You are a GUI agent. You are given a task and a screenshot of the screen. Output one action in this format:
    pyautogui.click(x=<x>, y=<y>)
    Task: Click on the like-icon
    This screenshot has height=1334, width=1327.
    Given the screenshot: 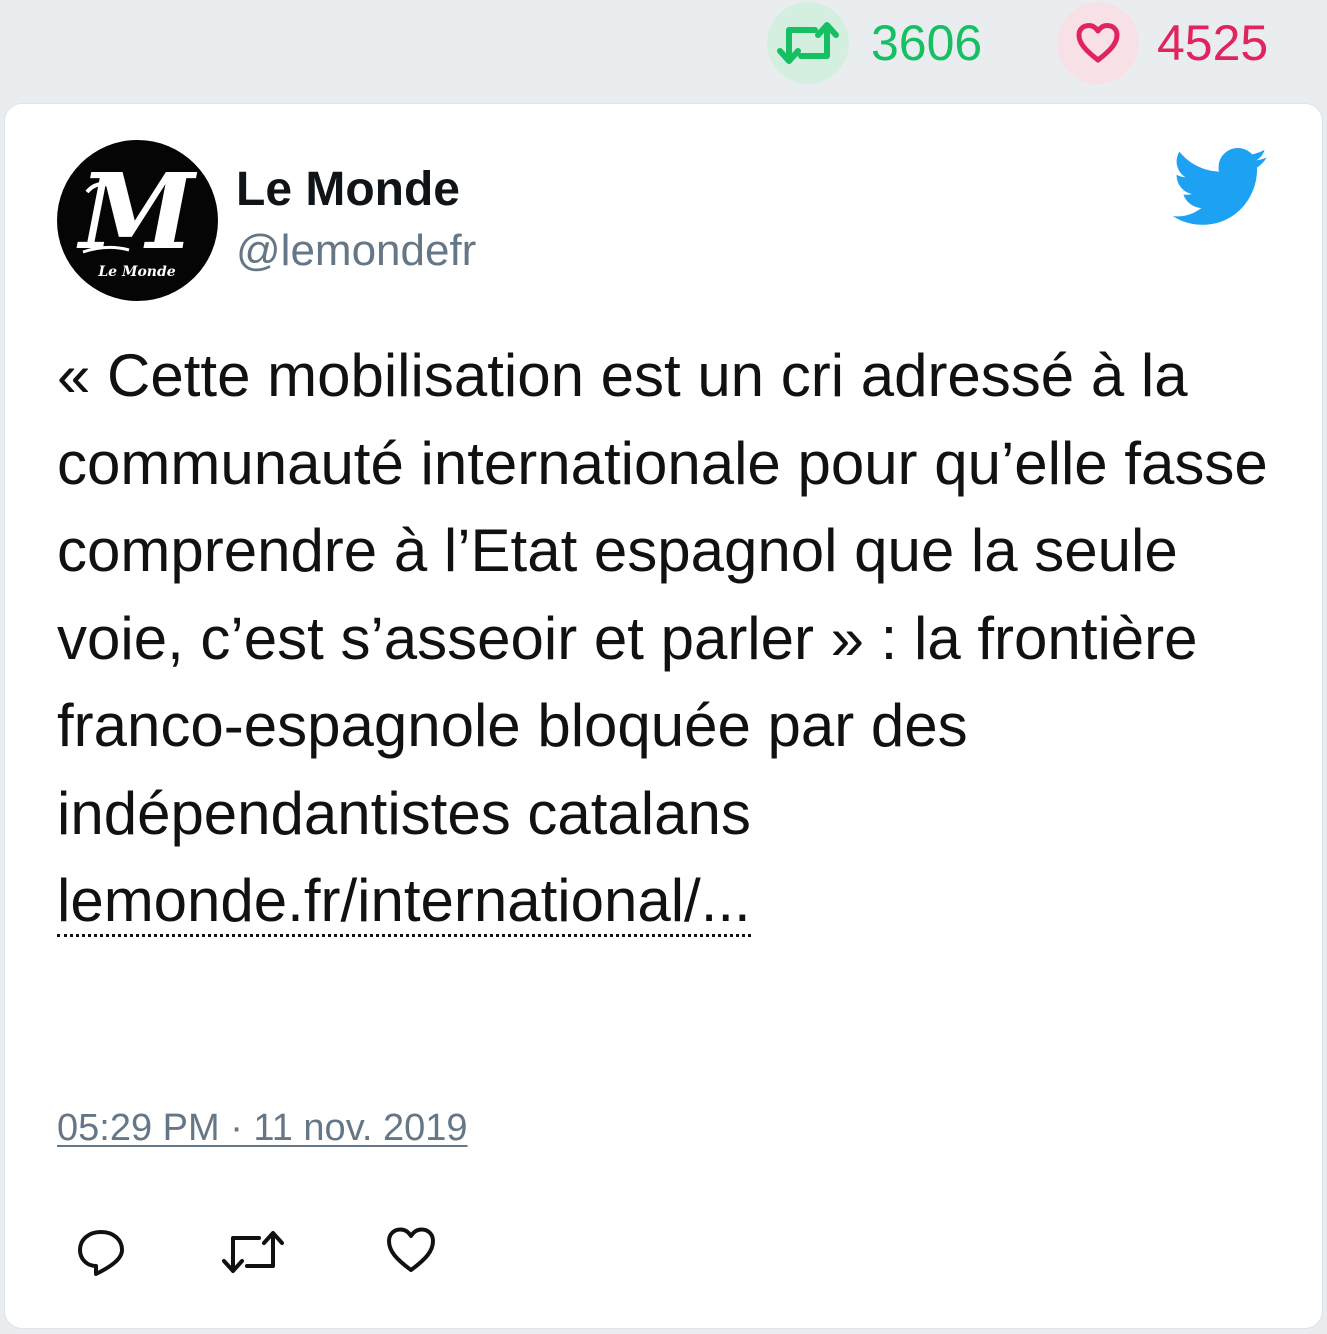 What is the action you would take?
    pyautogui.click(x=411, y=1252)
    